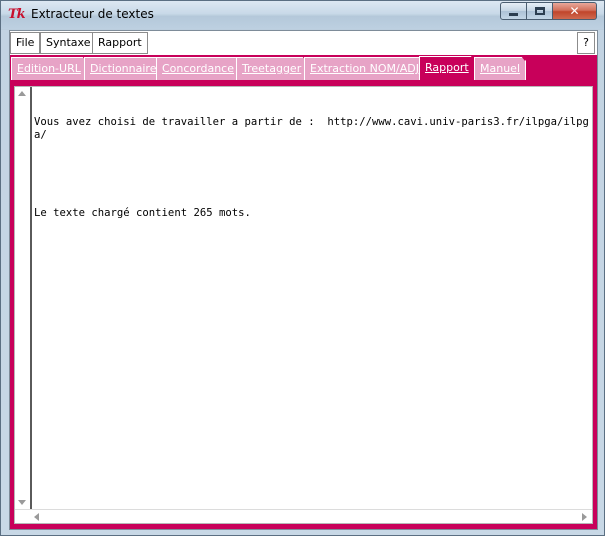  What do you see at coordinates (92, 14) in the screenshot?
I see `window-title: Extracteur de textes` at bounding box center [92, 14].